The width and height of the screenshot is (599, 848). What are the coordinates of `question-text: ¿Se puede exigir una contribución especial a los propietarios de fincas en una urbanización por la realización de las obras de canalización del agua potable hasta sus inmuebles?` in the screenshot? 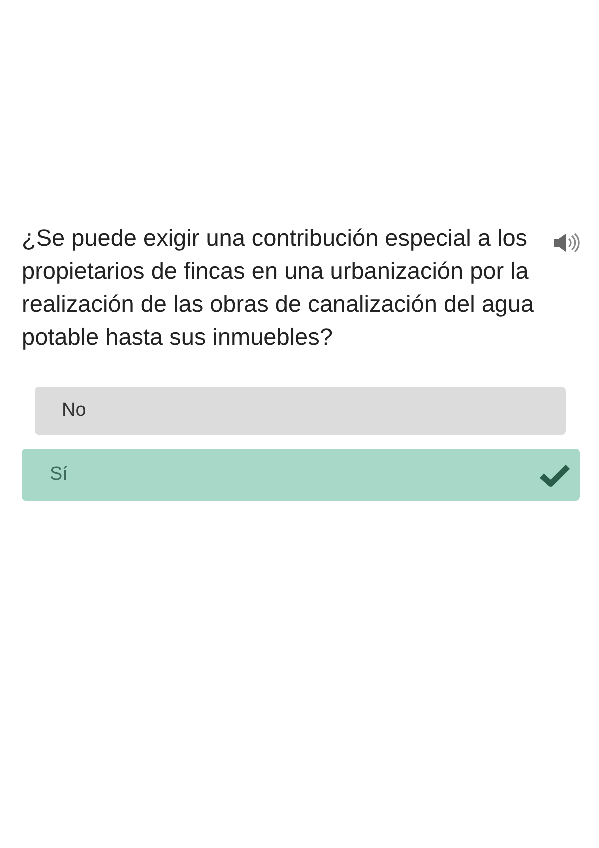 It's located at (279, 288).